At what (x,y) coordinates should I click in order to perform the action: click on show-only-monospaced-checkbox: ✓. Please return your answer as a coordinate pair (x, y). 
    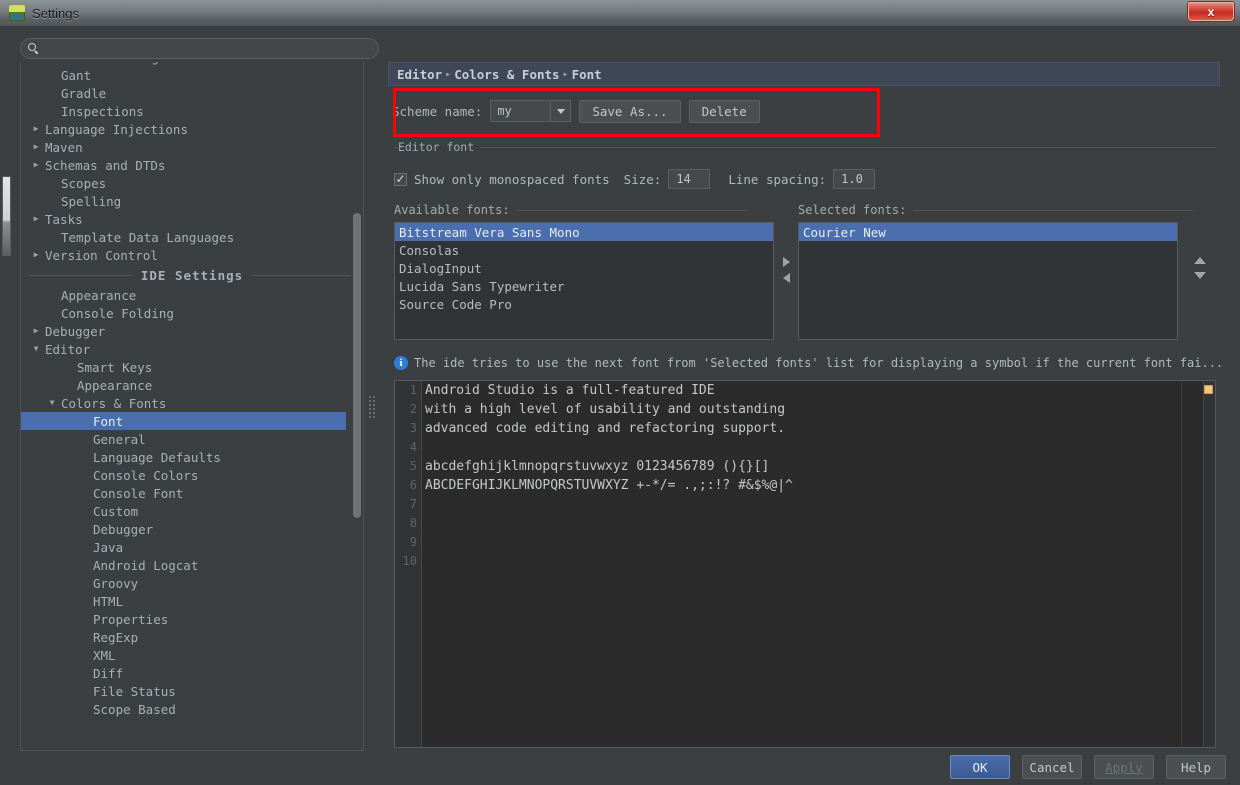
    Looking at the image, I should click on (400, 179).